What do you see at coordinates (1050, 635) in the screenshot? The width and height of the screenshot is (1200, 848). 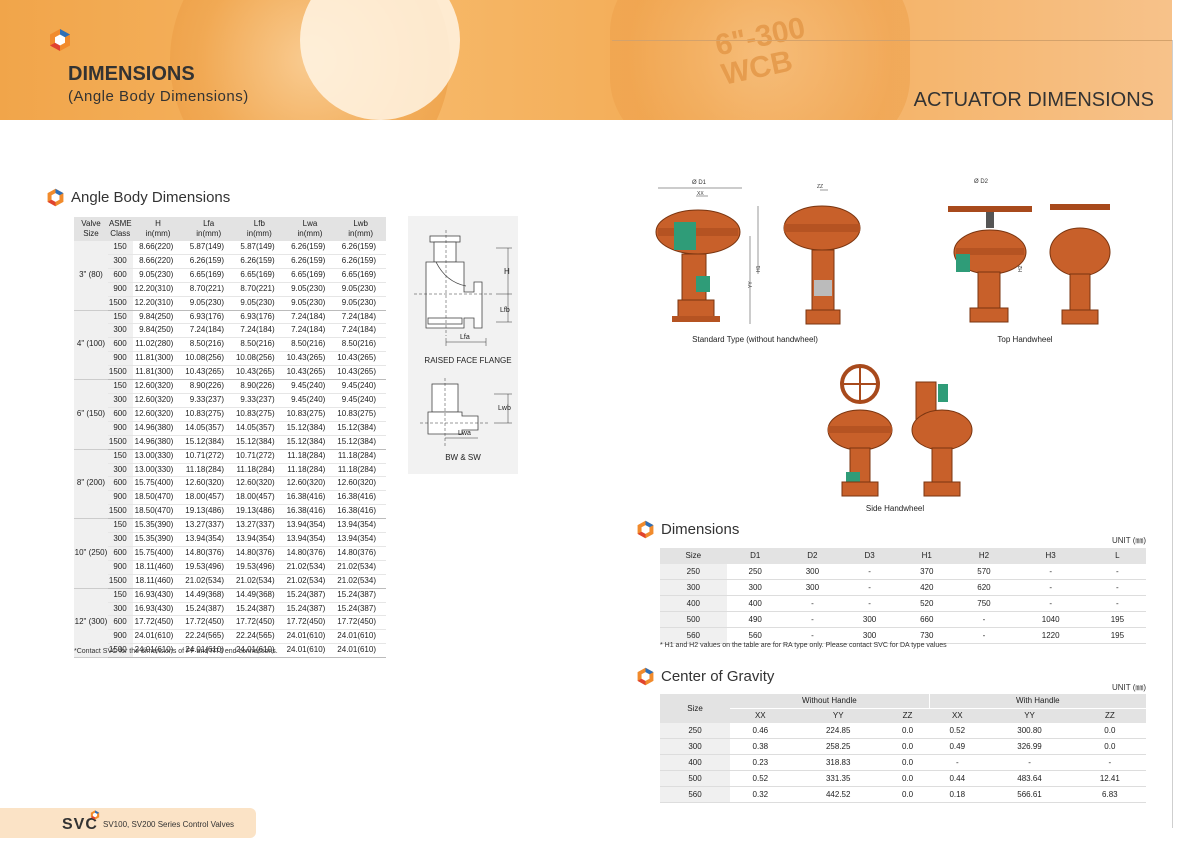 I see `dimensions-cell: 1220` at bounding box center [1050, 635].